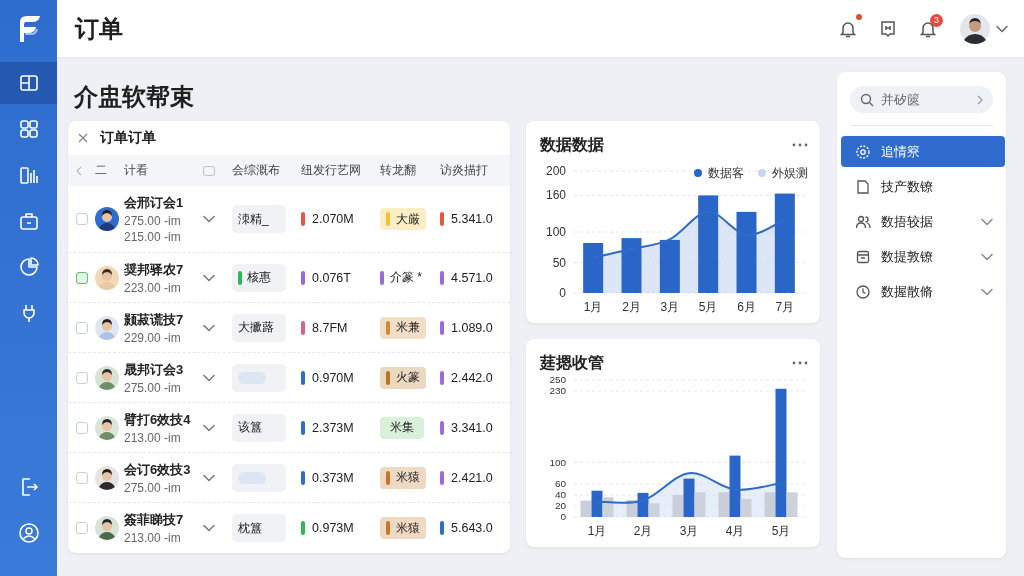  I want to click on tag: 洓精_, so click(259, 219).